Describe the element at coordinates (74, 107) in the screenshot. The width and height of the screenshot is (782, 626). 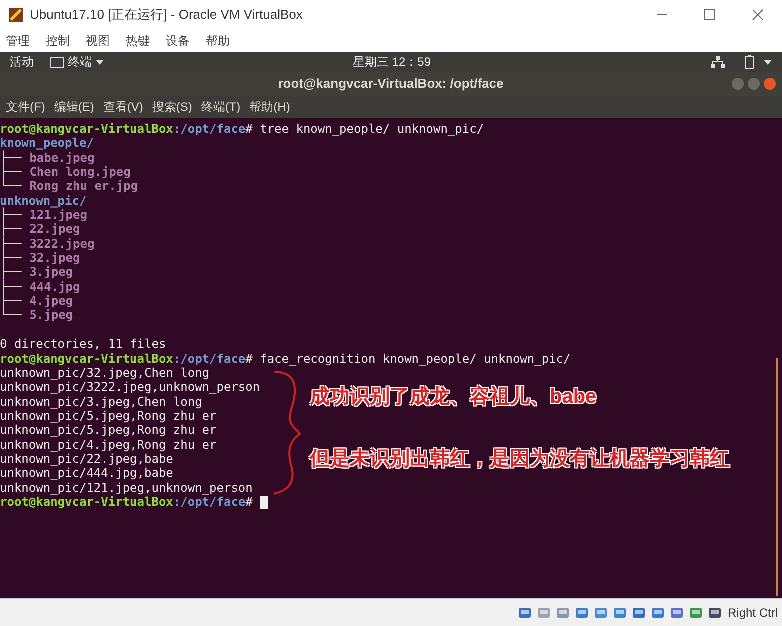
I see `menu-item: 编辑(E)` at that location.